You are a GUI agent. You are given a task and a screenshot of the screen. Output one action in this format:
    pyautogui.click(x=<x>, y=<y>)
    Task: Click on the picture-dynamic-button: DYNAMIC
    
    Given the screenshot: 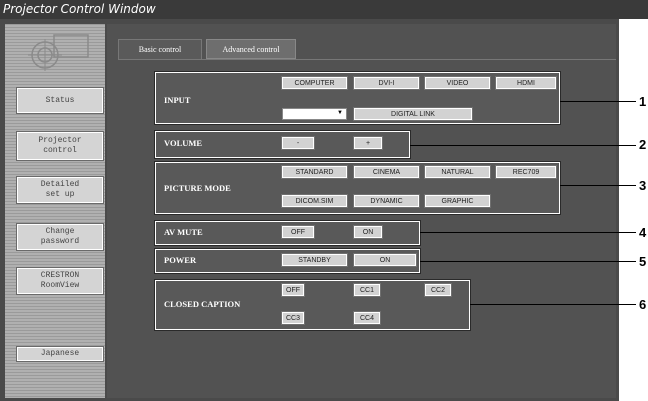 What is the action you would take?
    pyautogui.click(x=386, y=201)
    